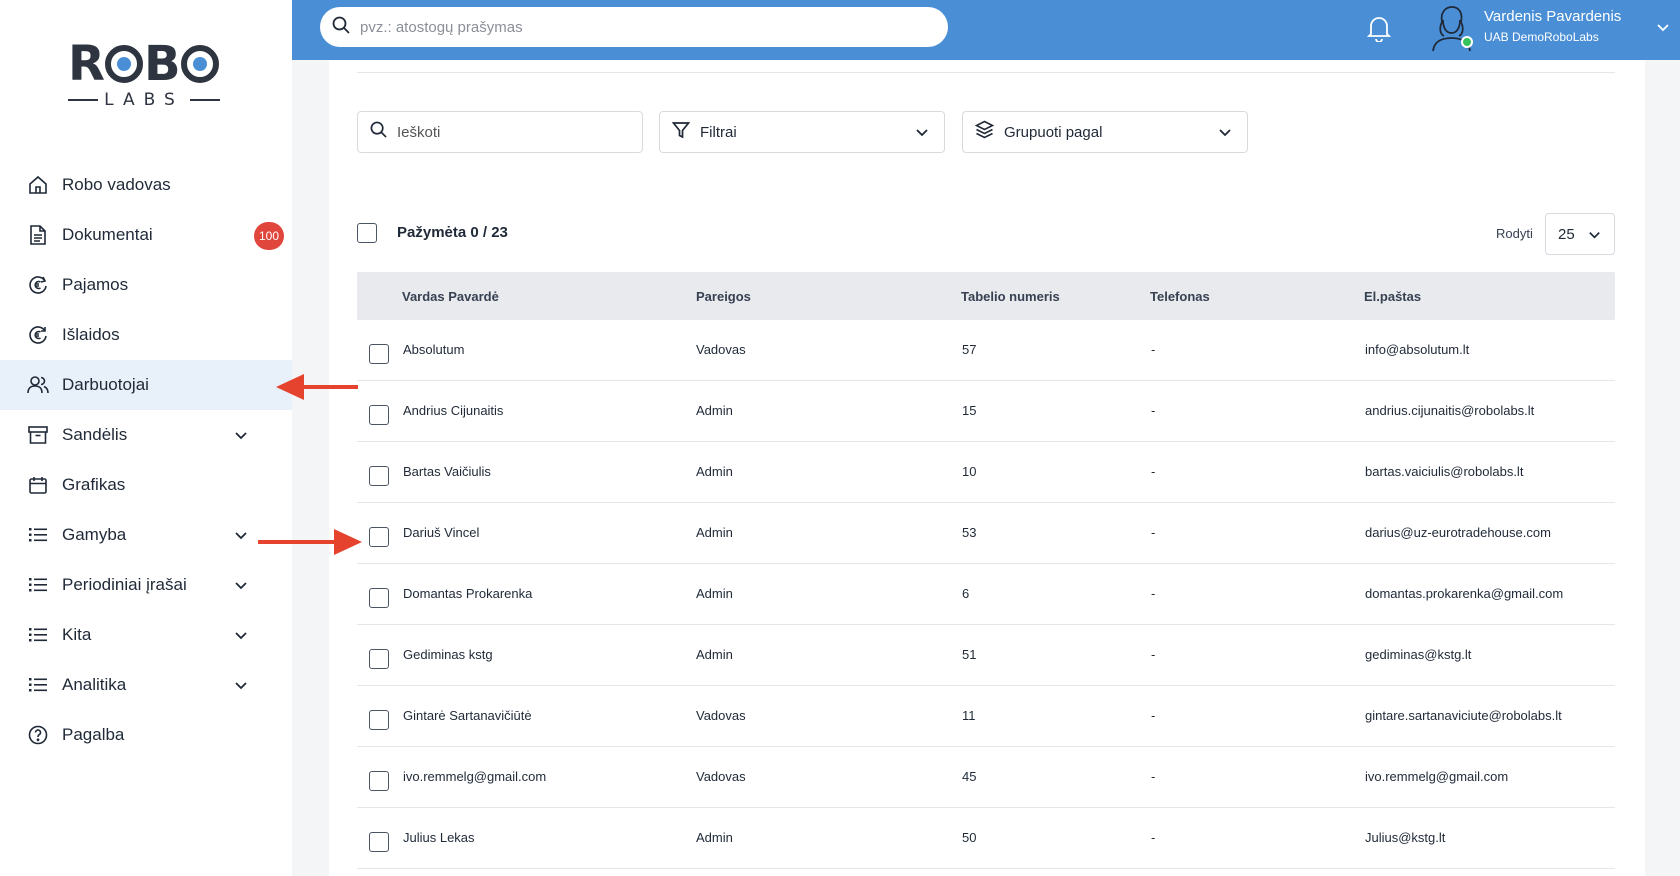 This screenshot has width=1680, height=876. Describe the element at coordinates (439, 837) in the screenshot. I see `cell-name: Julius Lekas` at that location.